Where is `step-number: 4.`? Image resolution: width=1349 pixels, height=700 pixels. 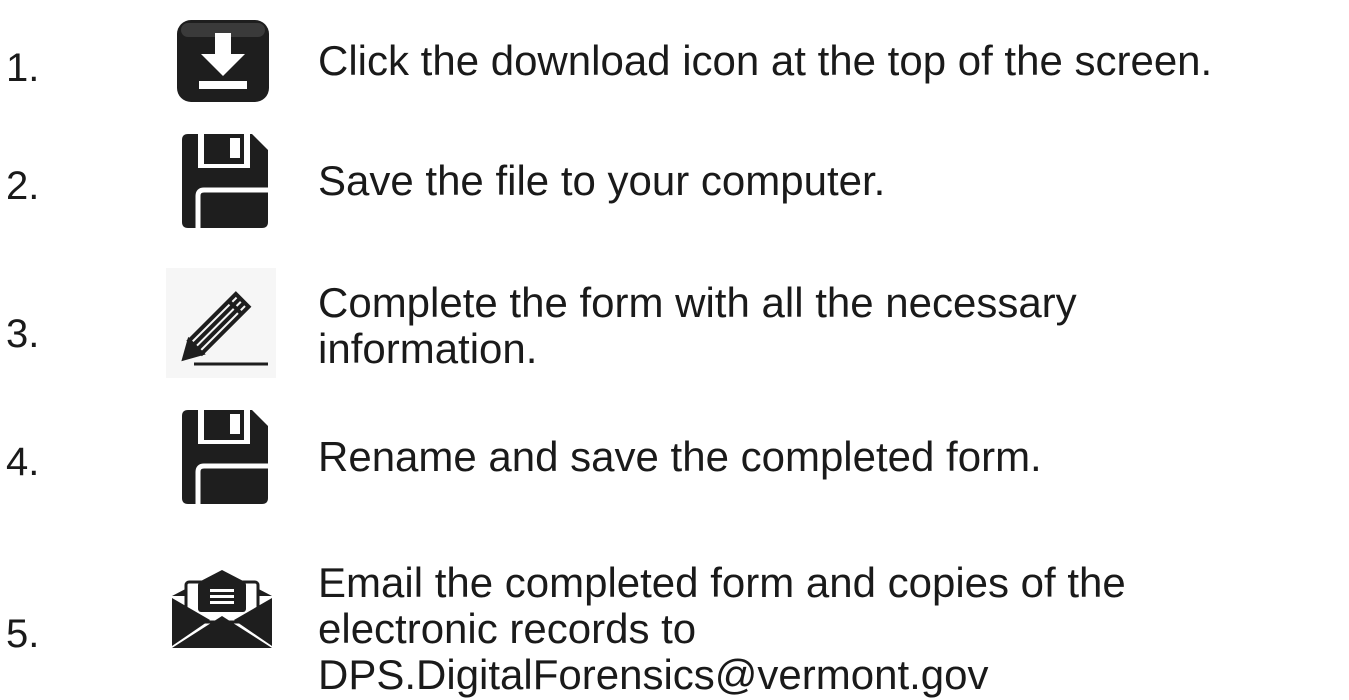 step-number: 4. is located at coordinates (23, 462).